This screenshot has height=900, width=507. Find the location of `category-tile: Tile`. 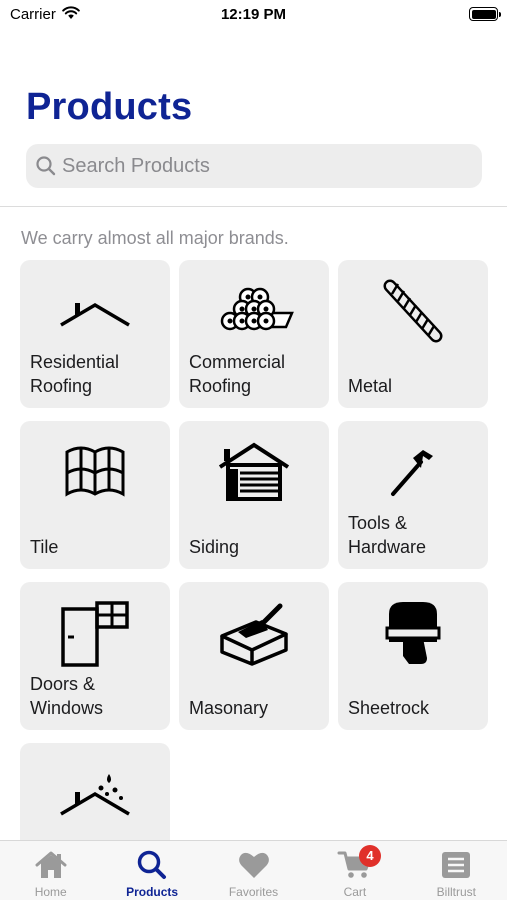

category-tile: Tile is located at coordinates (95, 495).